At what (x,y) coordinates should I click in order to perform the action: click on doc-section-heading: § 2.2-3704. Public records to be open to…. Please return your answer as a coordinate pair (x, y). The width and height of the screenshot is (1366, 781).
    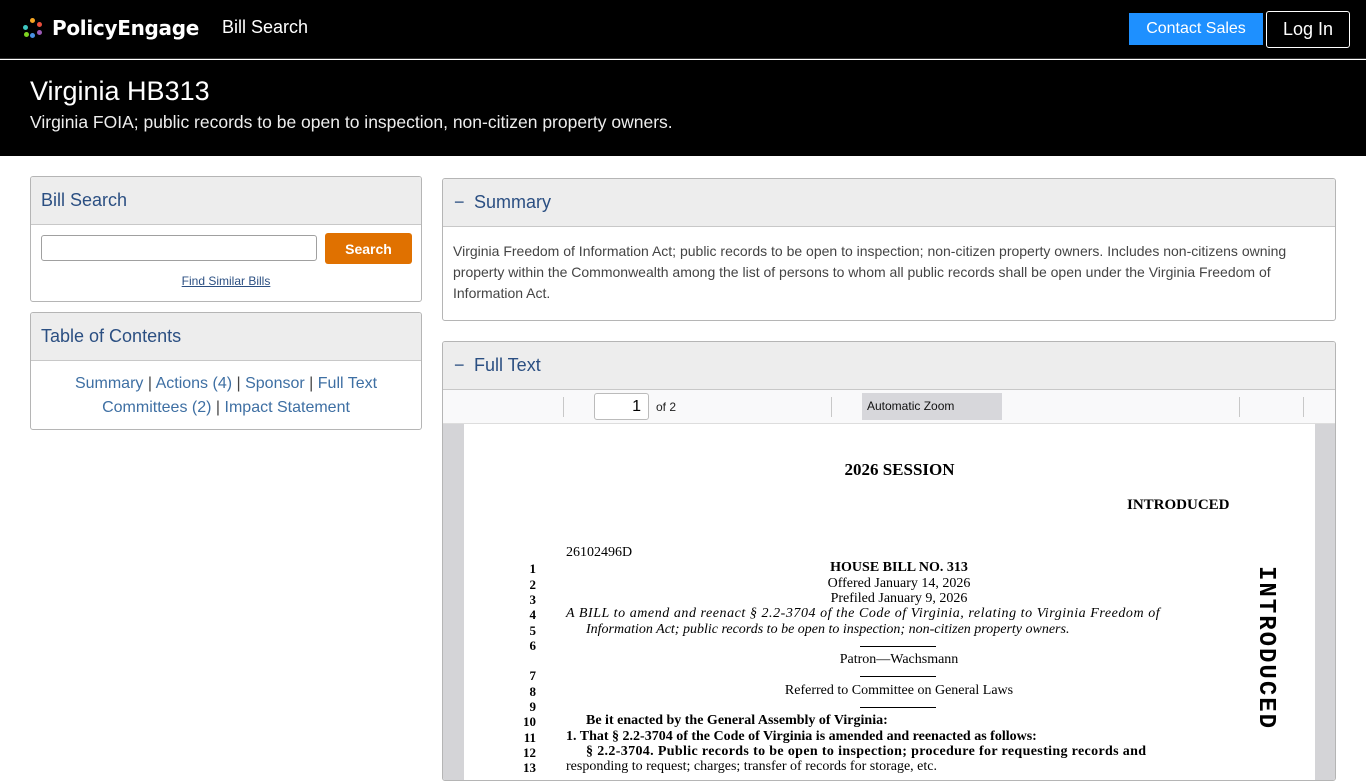
    Looking at the image, I should click on (866, 751).